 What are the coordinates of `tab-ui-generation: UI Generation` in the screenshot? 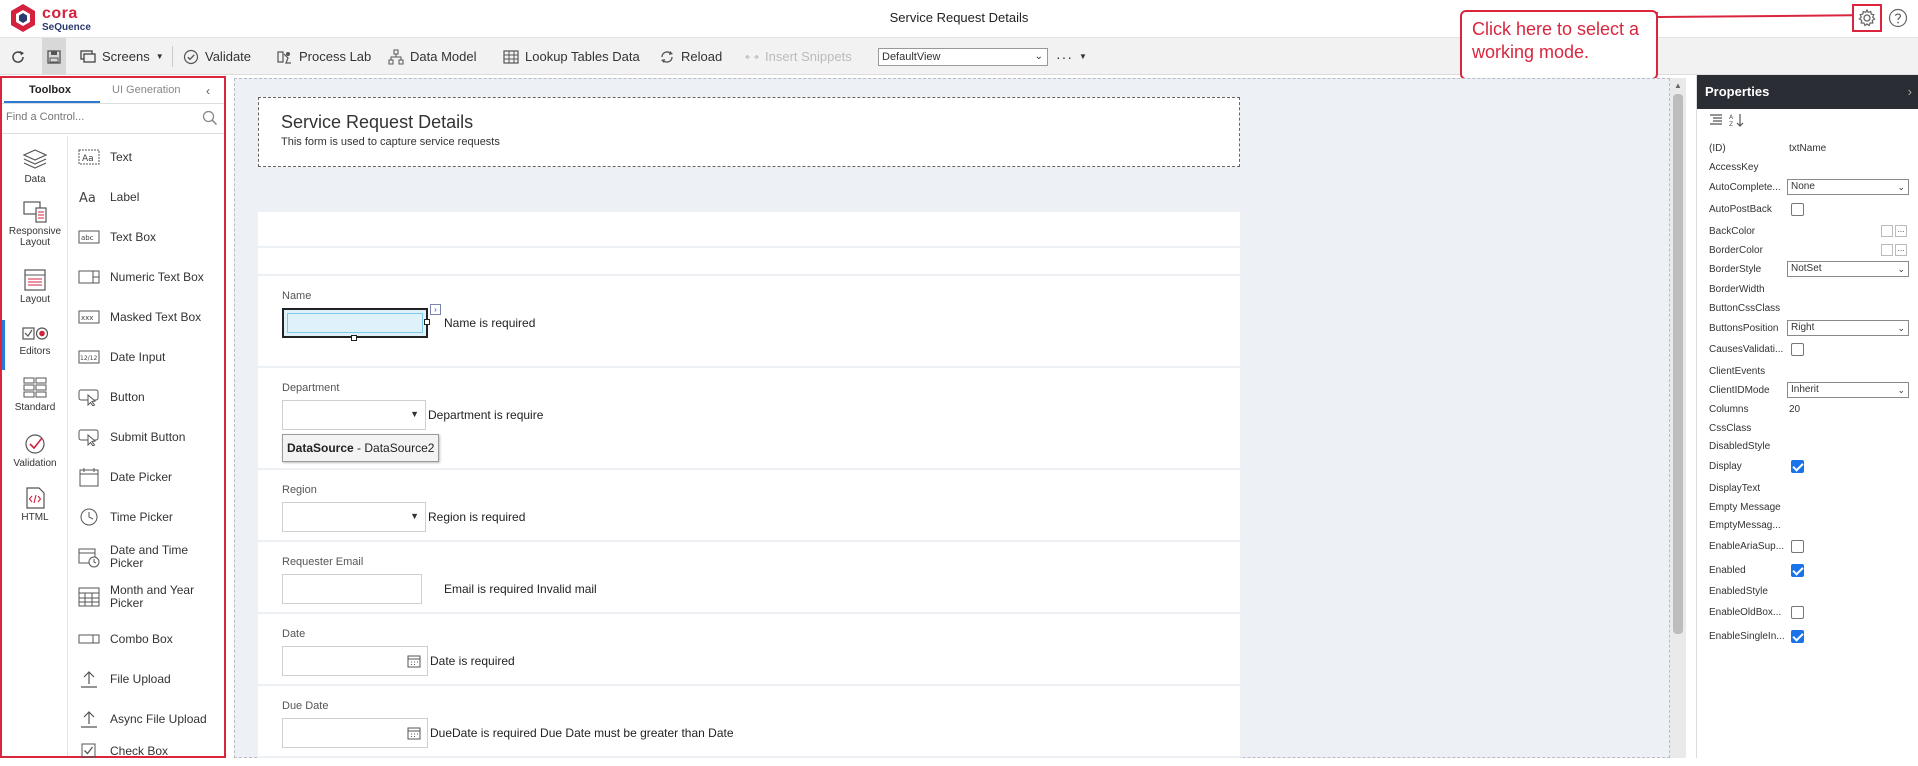 It's located at (146, 90).